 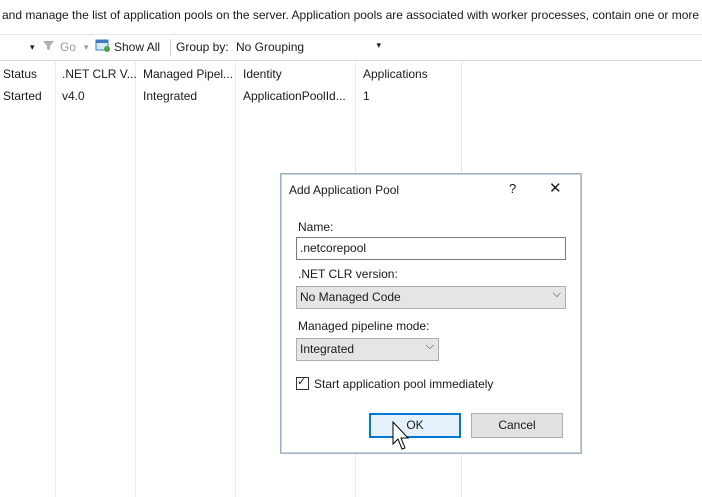 What do you see at coordinates (32, 47) in the screenshot?
I see `filter-dropdown-arrow-icon: ▾` at bounding box center [32, 47].